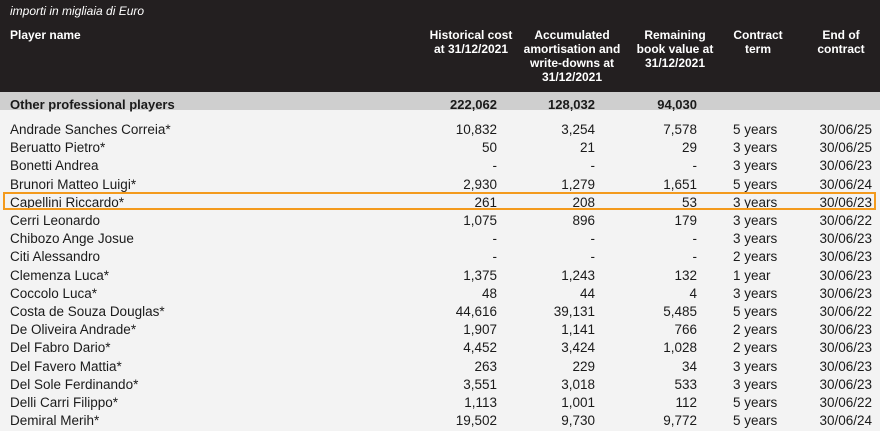  Describe the element at coordinates (485, 366) in the screenshot. I see `cell-hist: 263` at that location.